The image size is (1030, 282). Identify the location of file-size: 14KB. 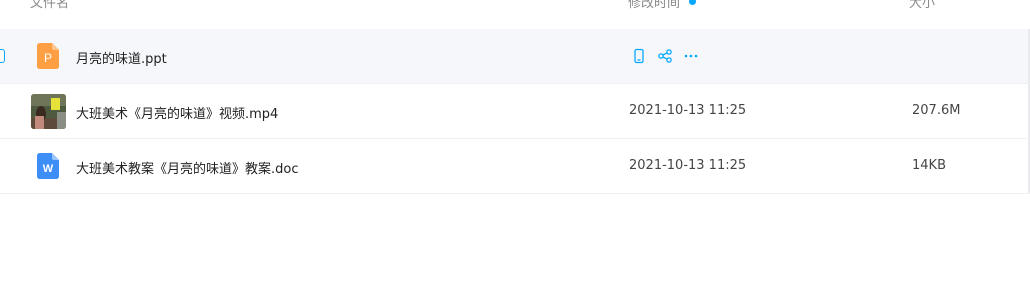
(929, 165).